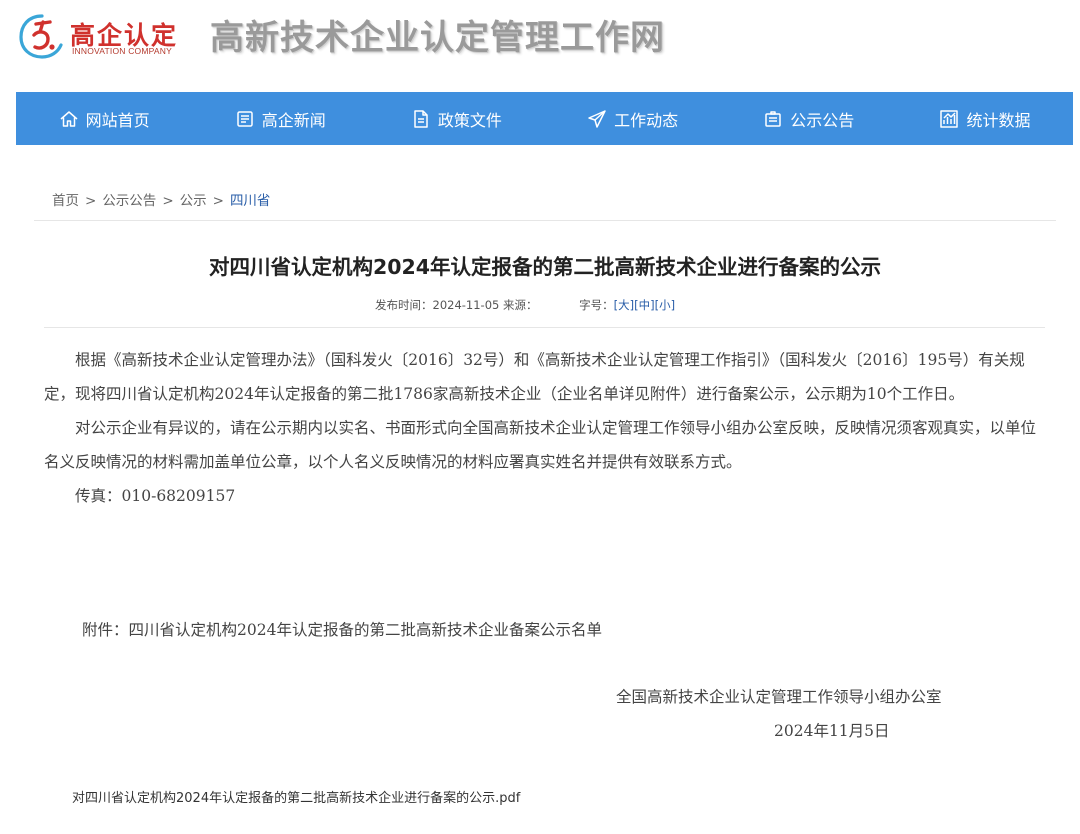  Describe the element at coordinates (421, 118) in the screenshot. I see `document-icon` at that location.